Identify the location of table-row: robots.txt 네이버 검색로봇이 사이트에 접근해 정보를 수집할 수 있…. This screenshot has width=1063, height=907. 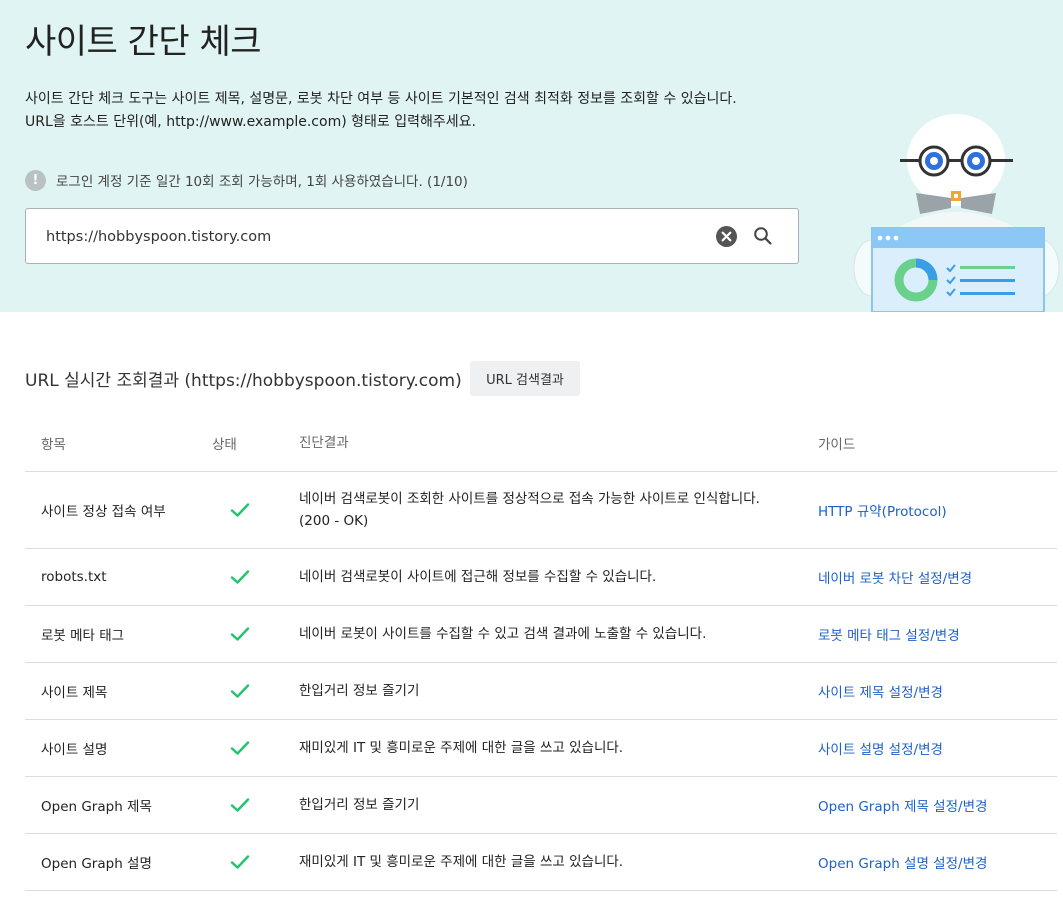
(541, 577).